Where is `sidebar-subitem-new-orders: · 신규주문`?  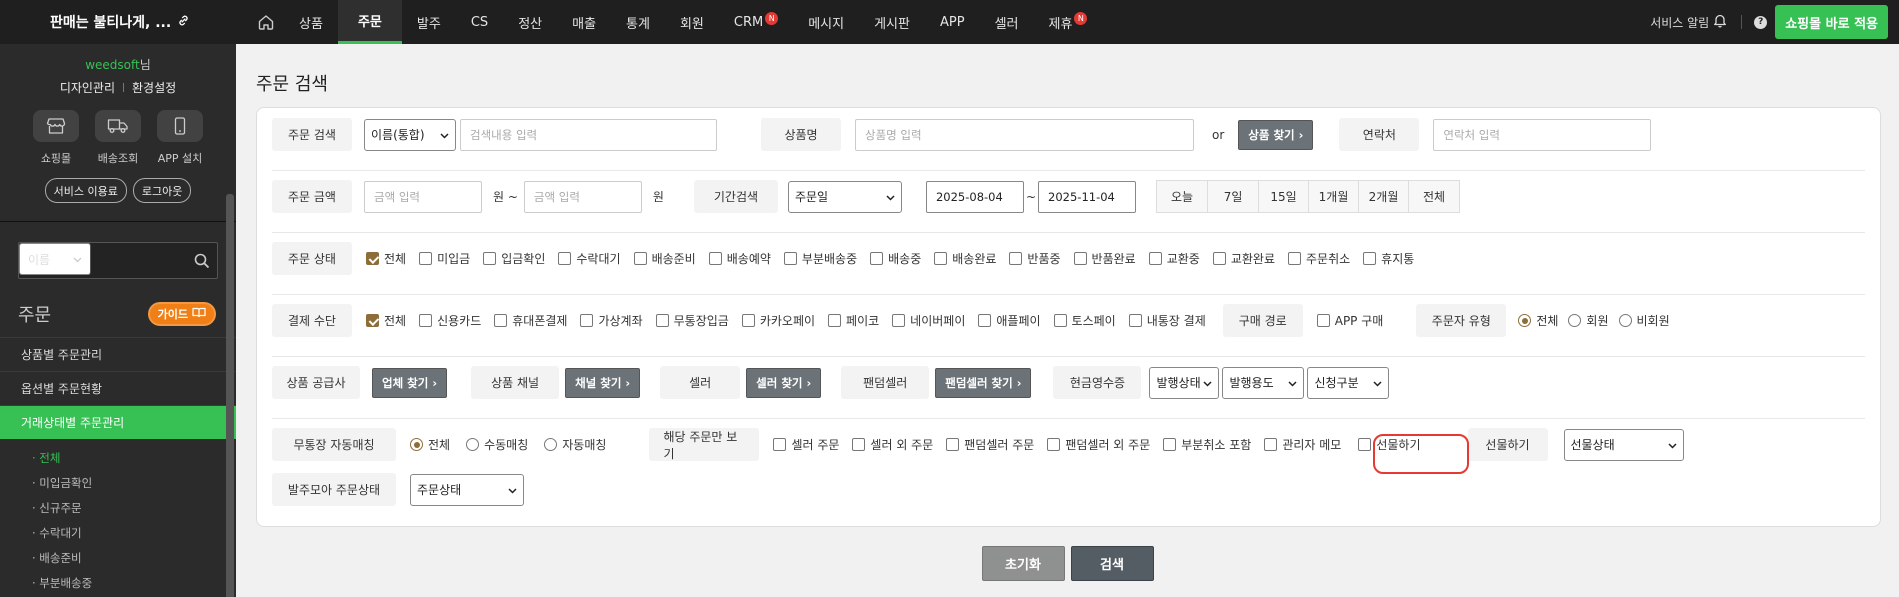 sidebar-subitem-new-orders: · 신규주문 is located at coordinates (134, 507).